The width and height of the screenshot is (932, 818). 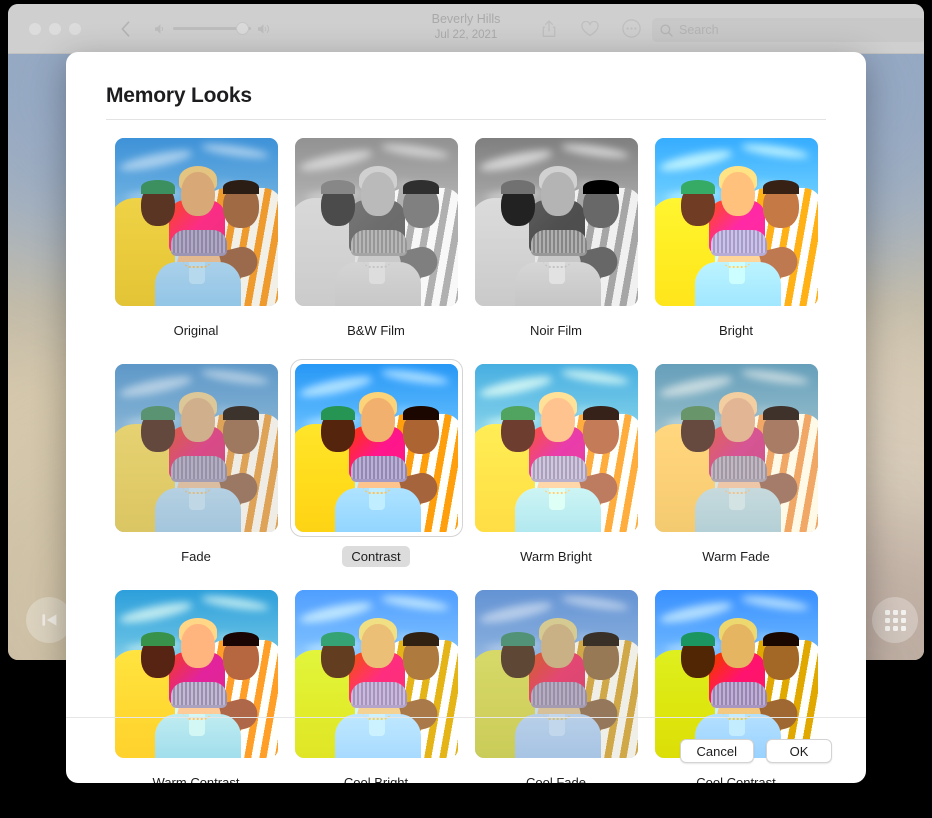 What do you see at coordinates (556, 779) in the screenshot?
I see `memory-look-label: Cool Fade` at bounding box center [556, 779].